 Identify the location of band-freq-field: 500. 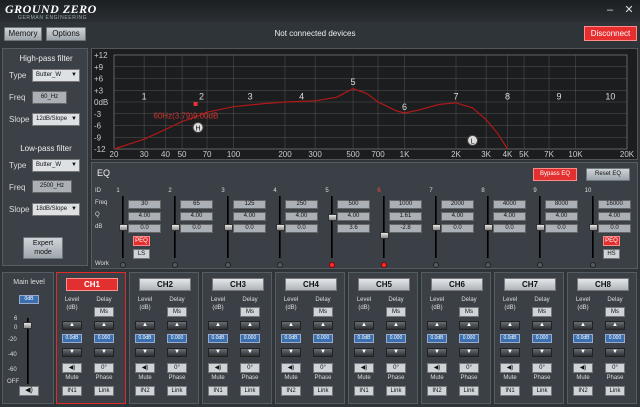
(353, 204).